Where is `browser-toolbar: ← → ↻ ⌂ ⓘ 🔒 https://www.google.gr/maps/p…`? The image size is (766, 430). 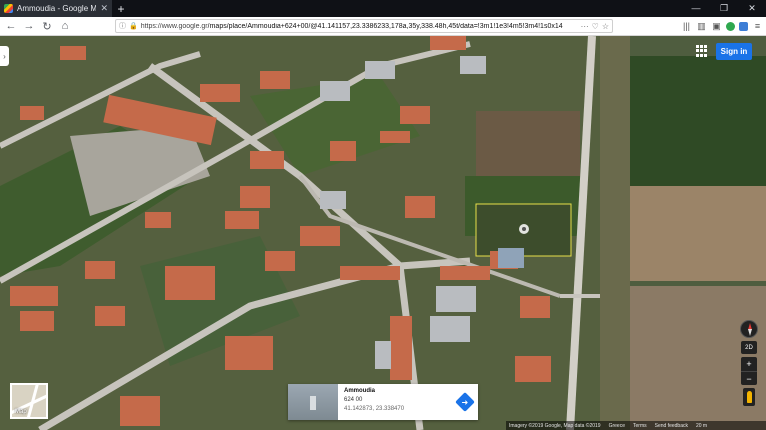 browser-toolbar: ← → ↻ ⌂ ⓘ 🔒 https://www.google.gr/maps/p… is located at coordinates (383, 26).